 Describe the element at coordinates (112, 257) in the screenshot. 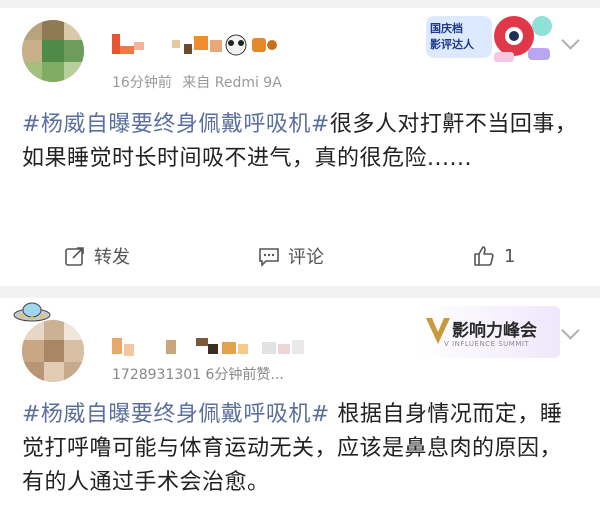

I see `repost-label: 转发` at that location.